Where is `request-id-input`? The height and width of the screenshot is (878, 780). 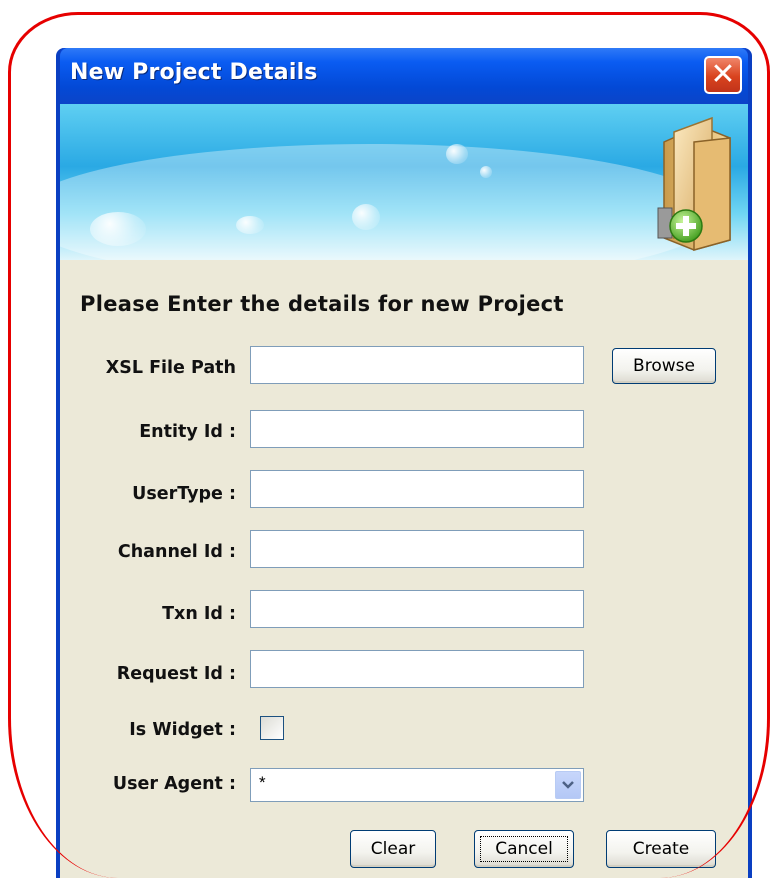
request-id-input is located at coordinates (417, 669).